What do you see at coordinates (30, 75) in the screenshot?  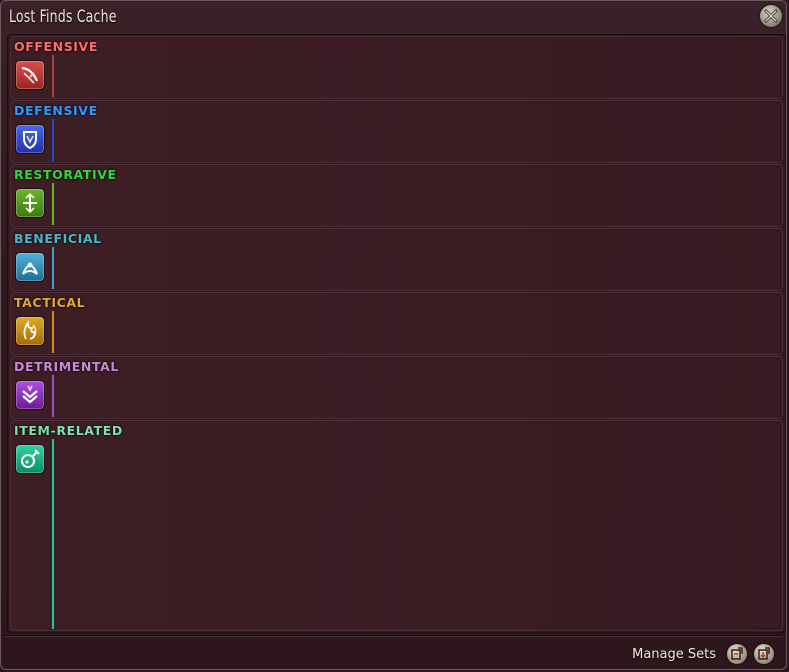 I see `offensive-slash-icon` at bounding box center [30, 75].